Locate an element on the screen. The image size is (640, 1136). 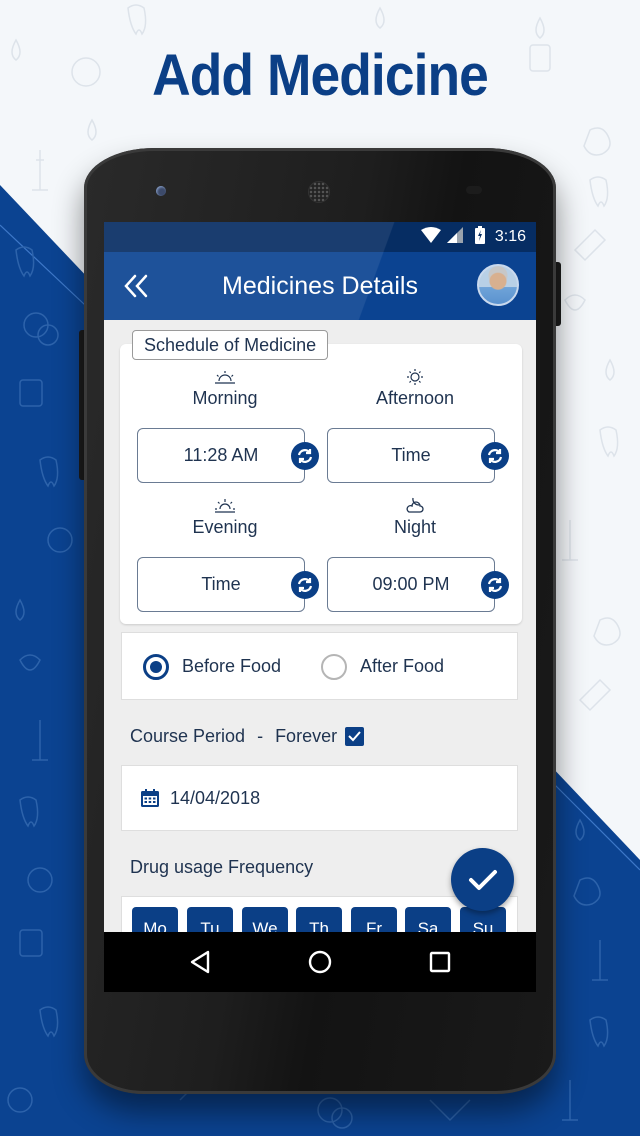
back-triangle-icon is located at coordinates (200, 962).